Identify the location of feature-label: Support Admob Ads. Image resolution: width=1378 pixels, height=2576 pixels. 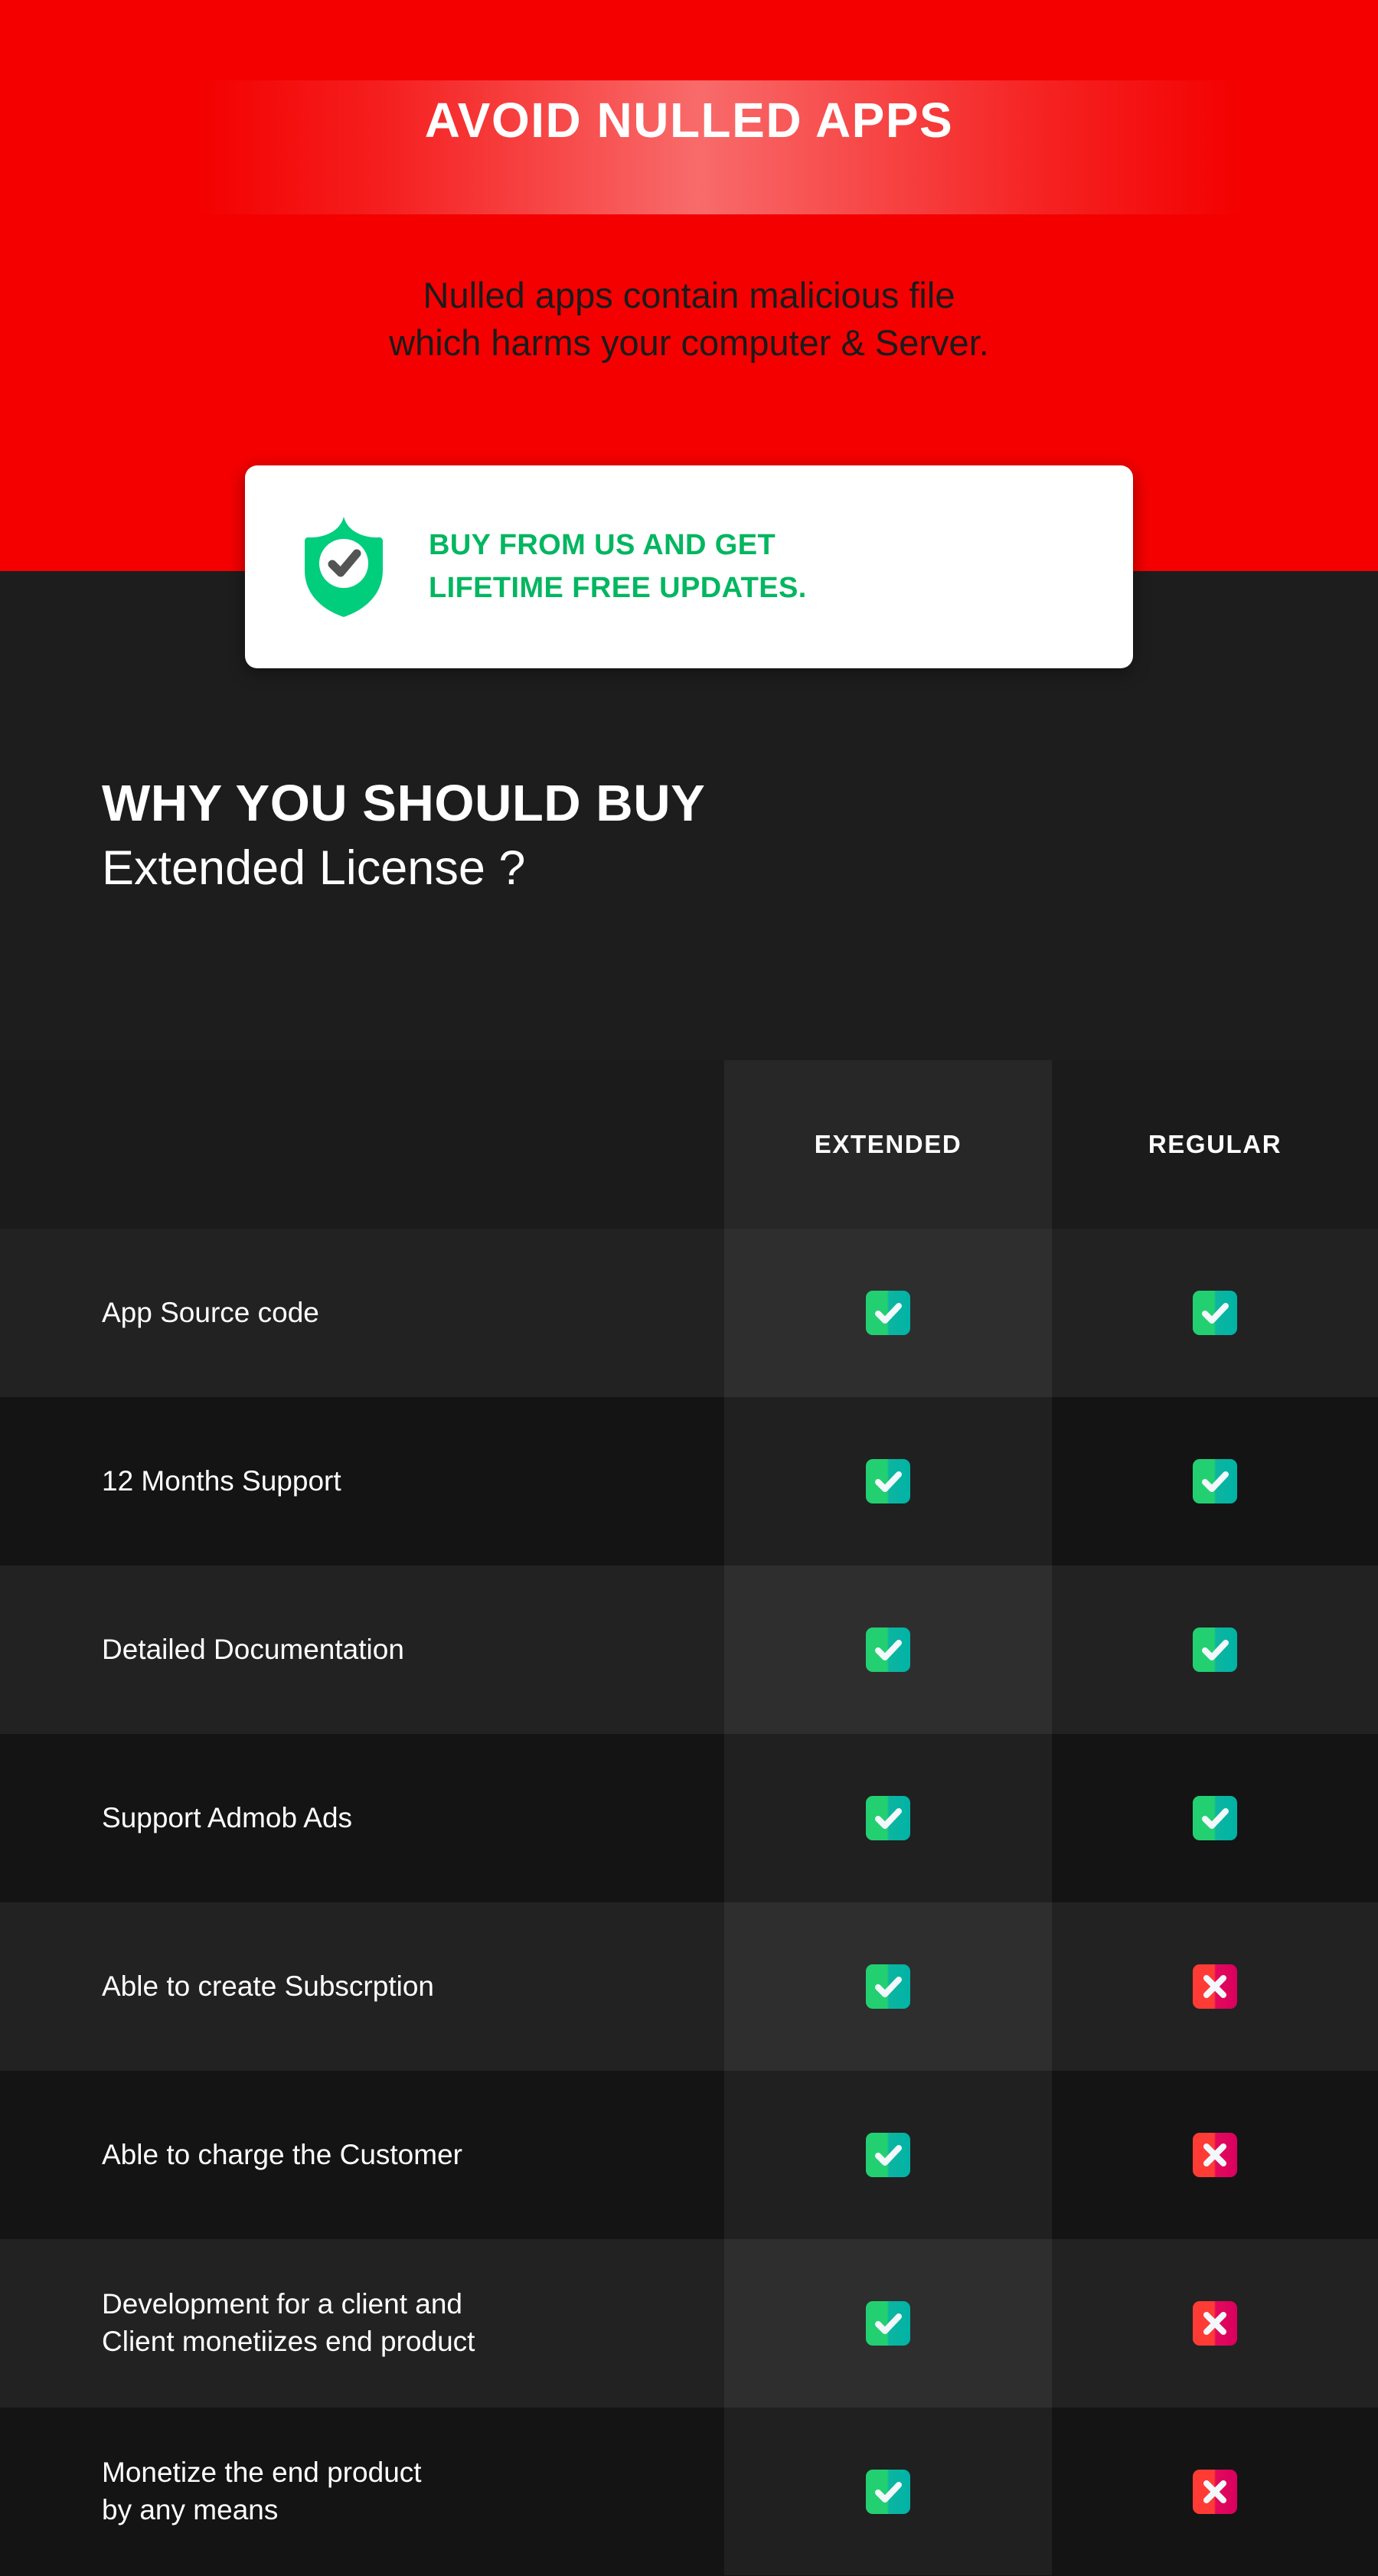
(362, 1818).